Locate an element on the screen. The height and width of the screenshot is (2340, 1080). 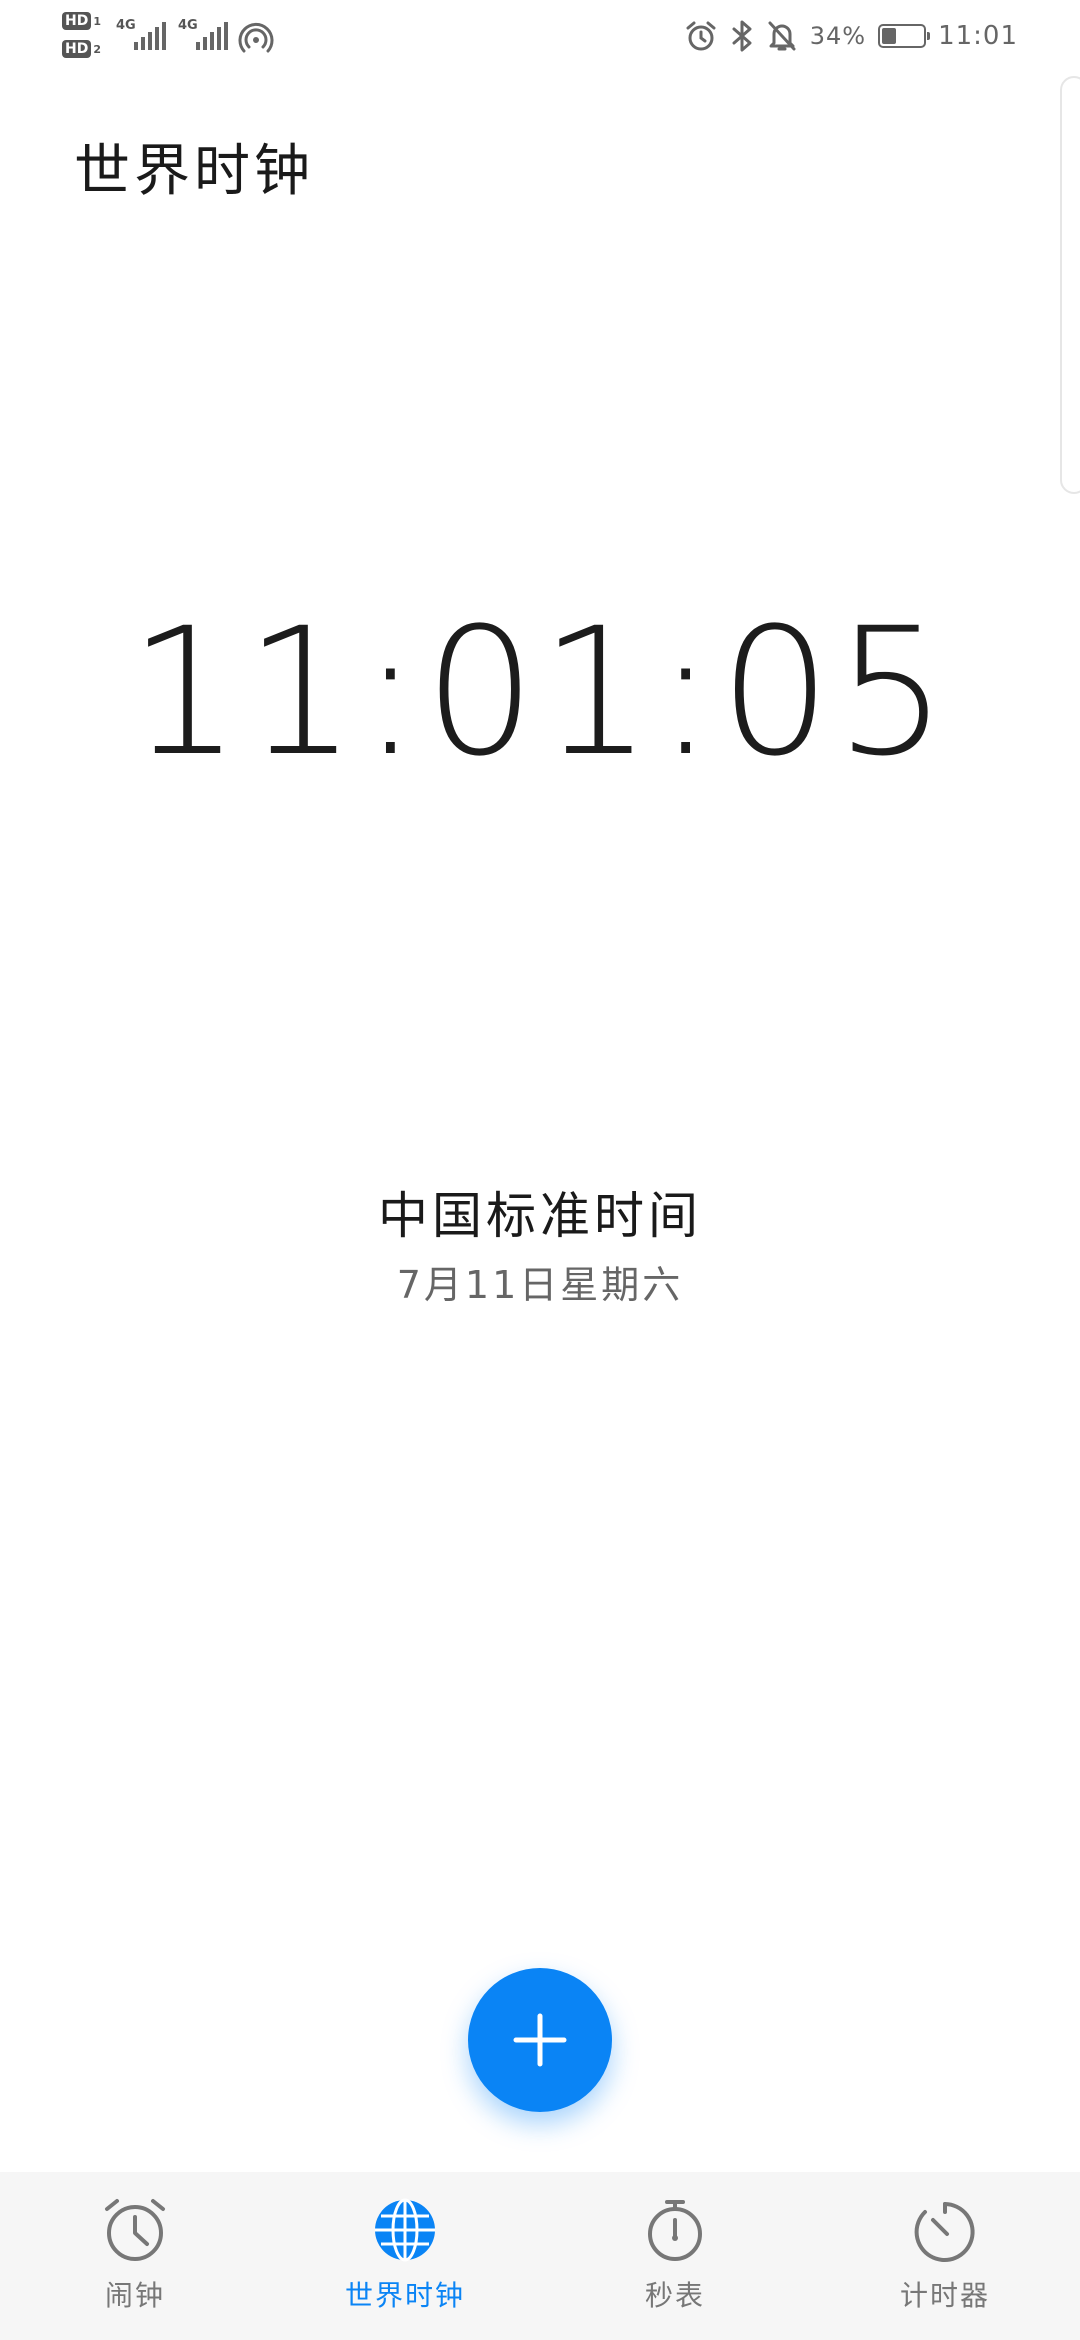
hotspot-icon is located at coordinates (256, 37).